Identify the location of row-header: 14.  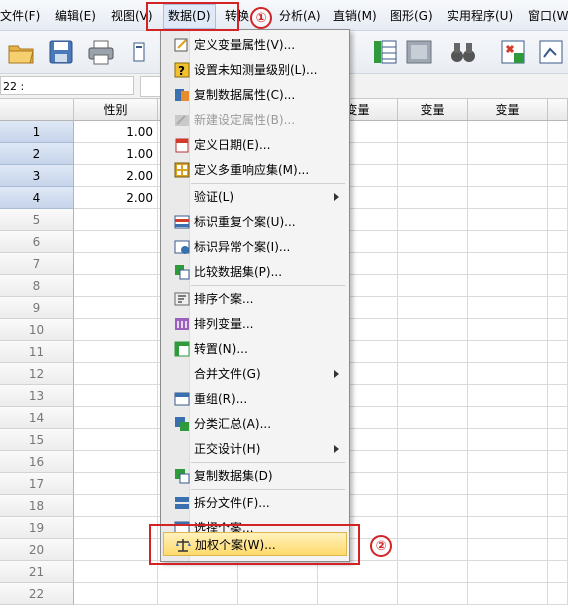
(37, 418).